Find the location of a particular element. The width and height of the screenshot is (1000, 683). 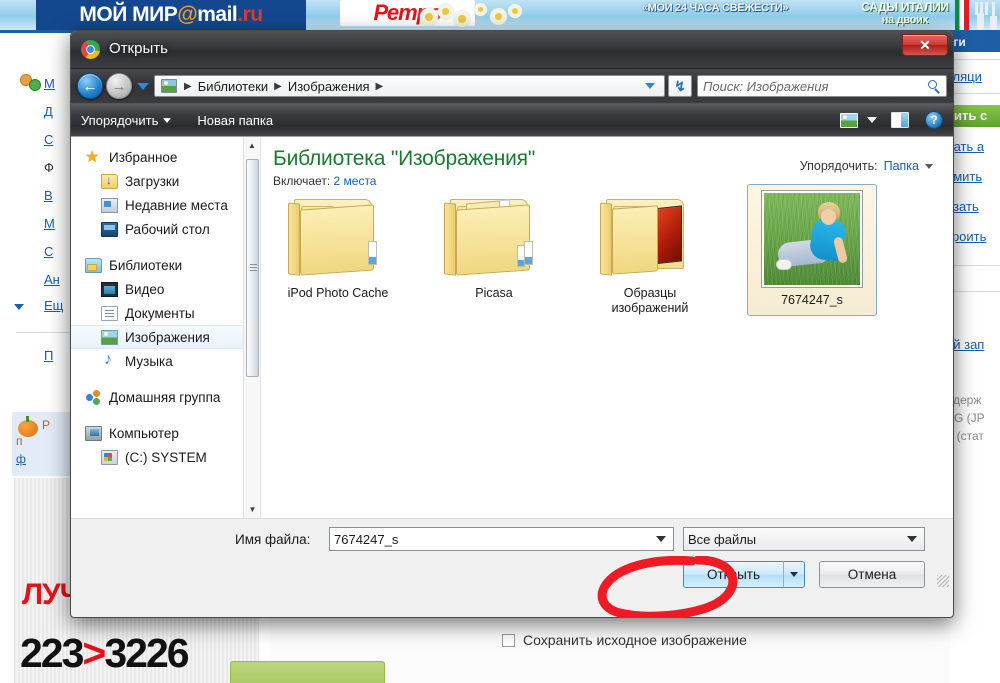

dialog-titlebar: Открыть ✕ is located at coordinates (512, 50).